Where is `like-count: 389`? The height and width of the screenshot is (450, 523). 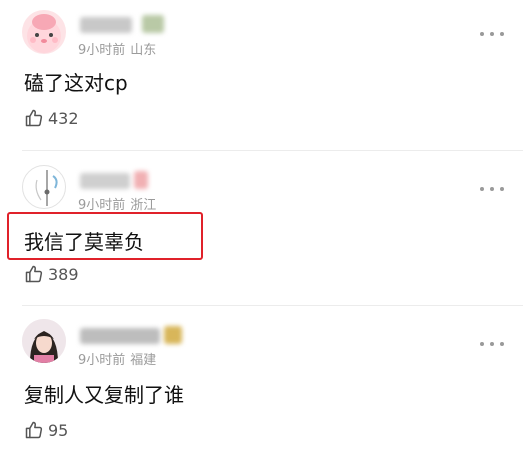 like-count: 389 is located at coordinates (63, 274).